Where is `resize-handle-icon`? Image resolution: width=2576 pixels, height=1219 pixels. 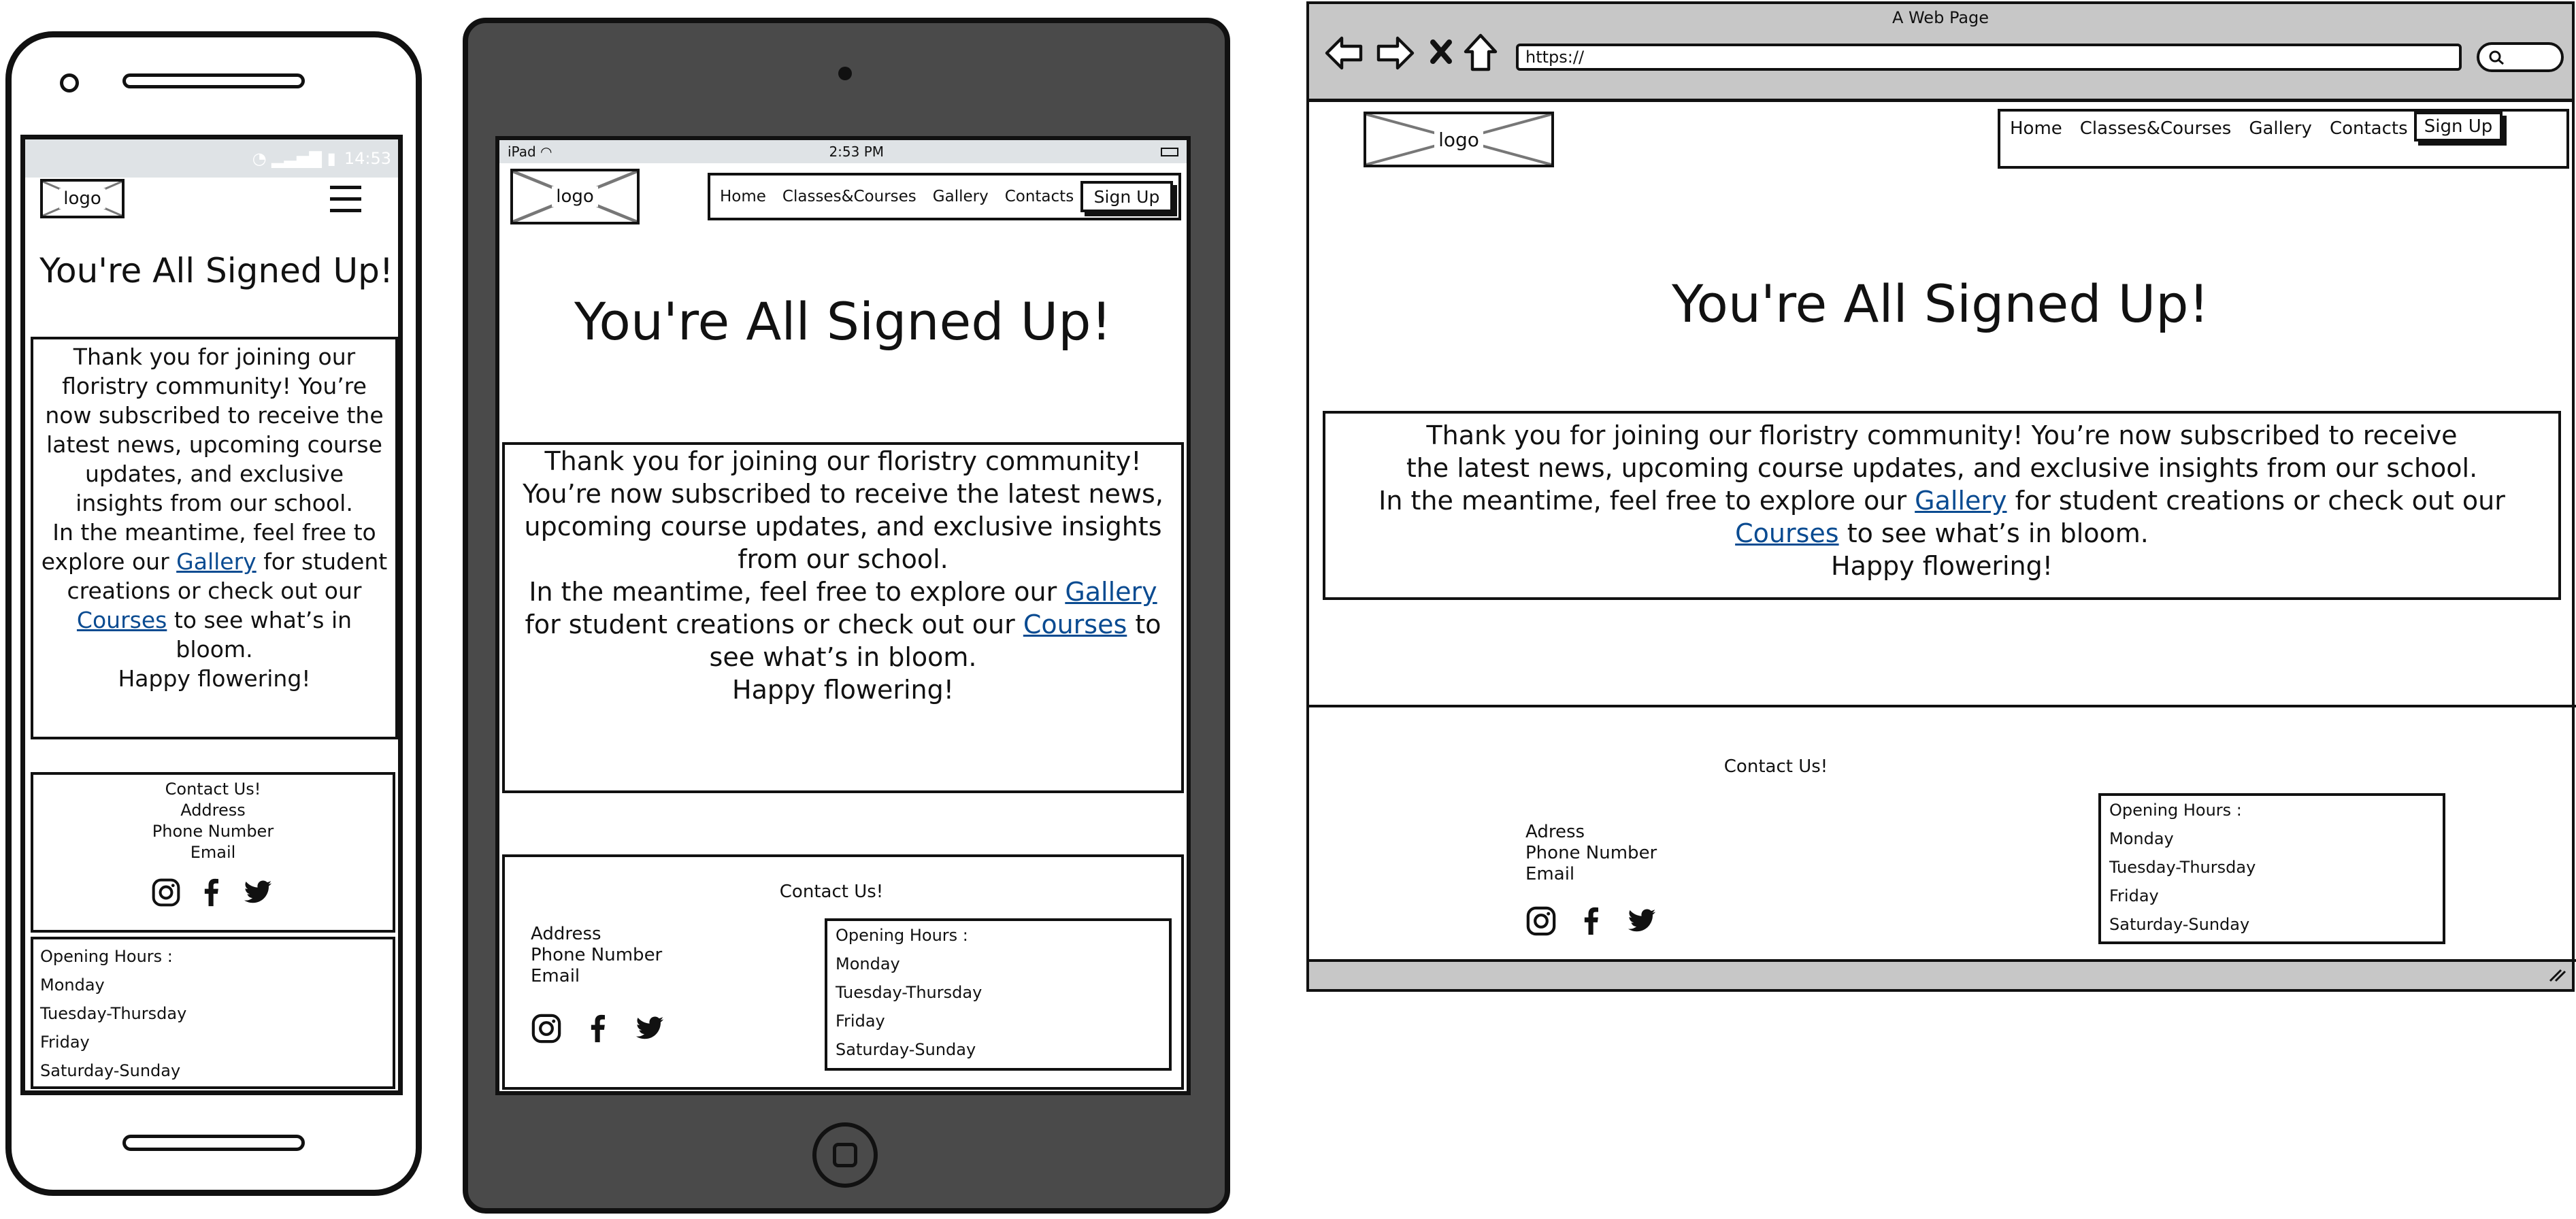
resize-handle-icon is located at coordinates (2556, 975).